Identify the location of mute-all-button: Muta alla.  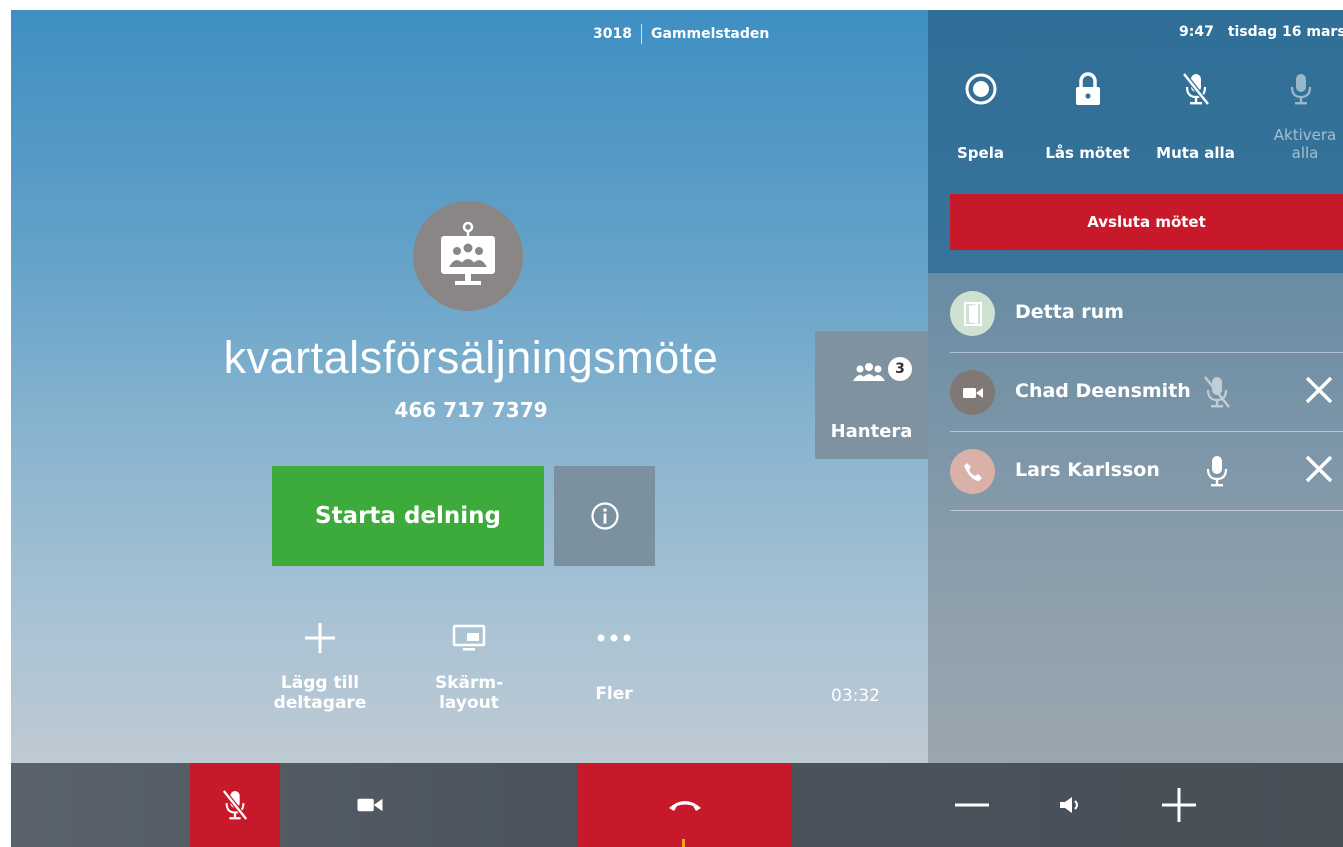
(1195, 116).